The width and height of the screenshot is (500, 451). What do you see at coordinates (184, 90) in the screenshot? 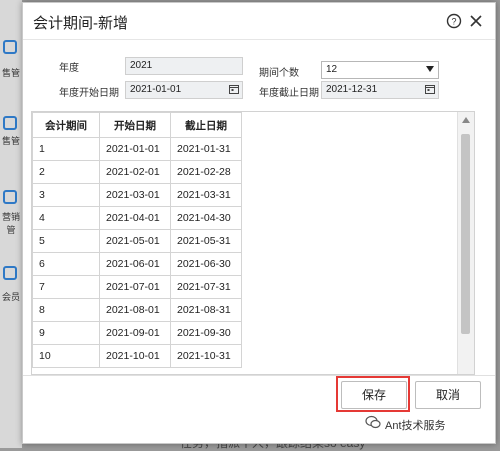
I see `start-date-field: 2021-01-01` at bounding box center [184, 90].